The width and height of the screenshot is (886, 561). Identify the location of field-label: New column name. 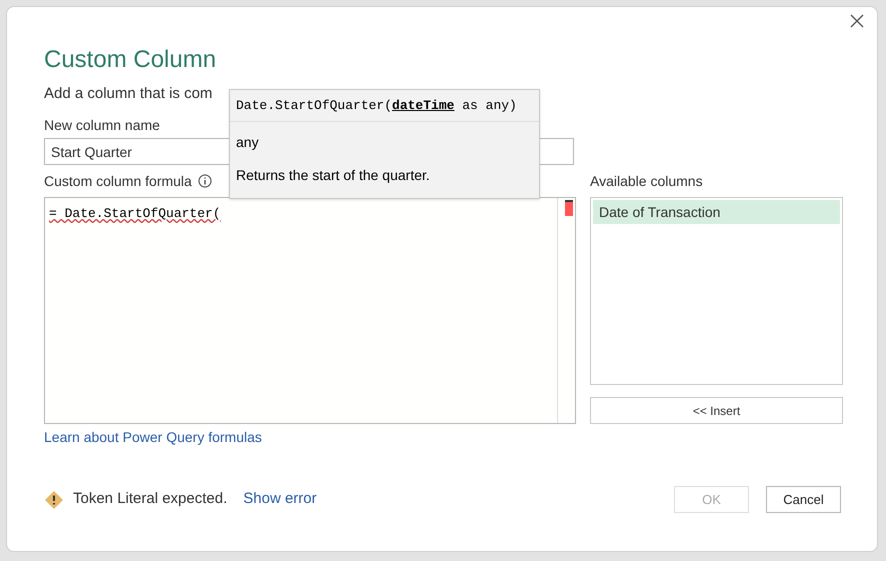
(102, 125).